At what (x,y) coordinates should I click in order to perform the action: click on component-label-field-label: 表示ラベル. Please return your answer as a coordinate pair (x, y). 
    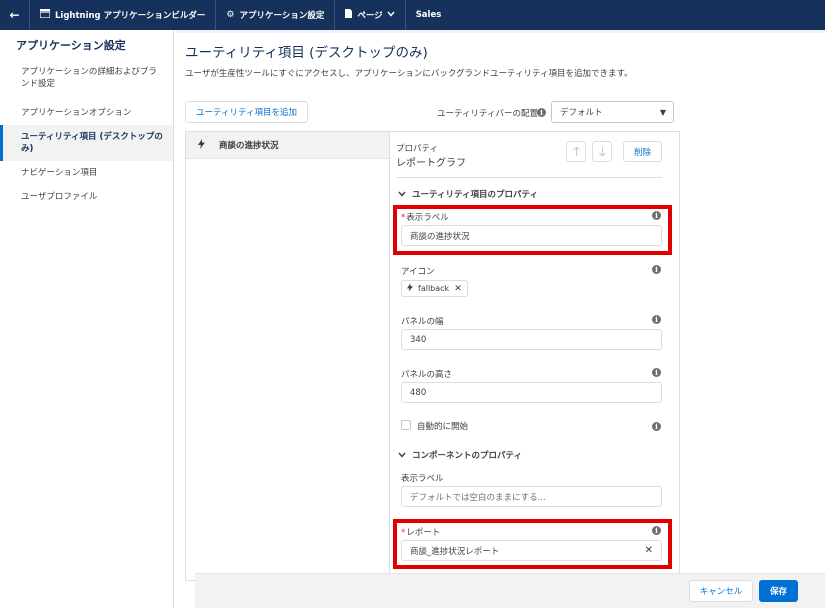
    Looking at the image, I should click on (422, 479).